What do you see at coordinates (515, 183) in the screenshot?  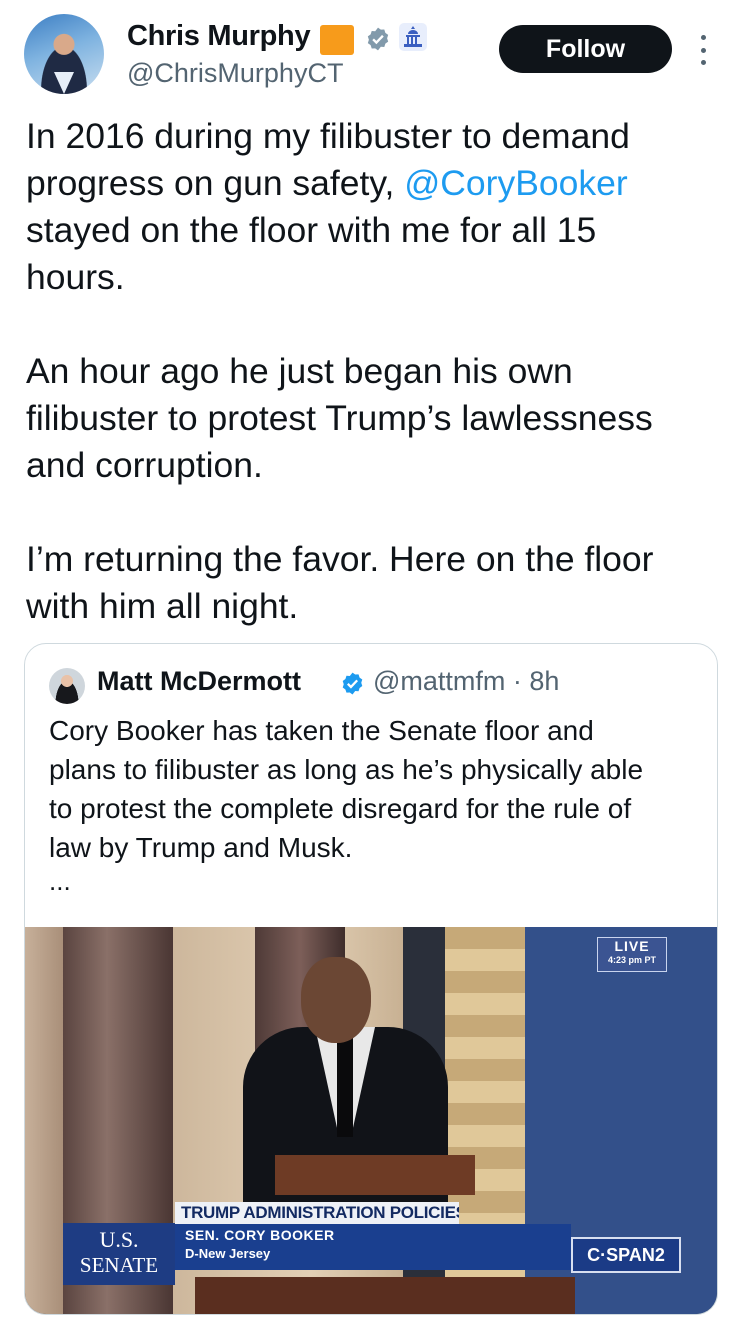 I see `mention-link: @CoryBooker` at bounding box center [515, 183].